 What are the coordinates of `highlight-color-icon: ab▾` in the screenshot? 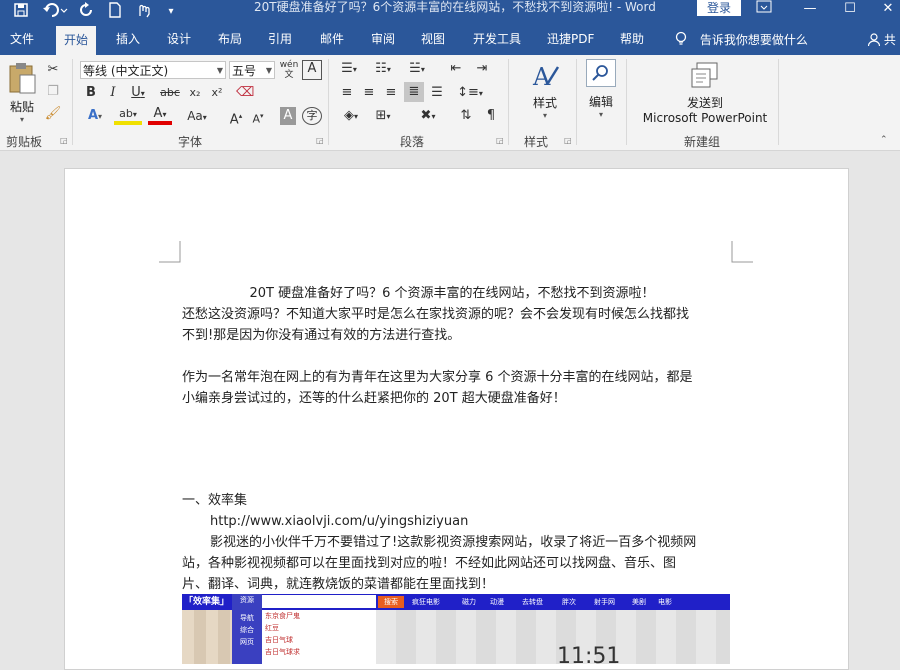 It's located at (128, 116).